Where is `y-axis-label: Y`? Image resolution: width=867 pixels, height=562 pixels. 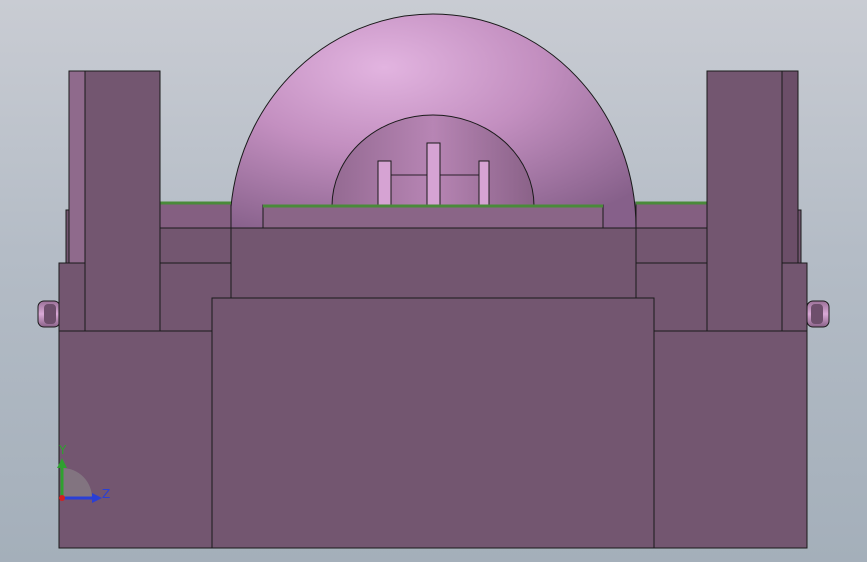 y-axis-label: Y is located at coordinates (62, 450).